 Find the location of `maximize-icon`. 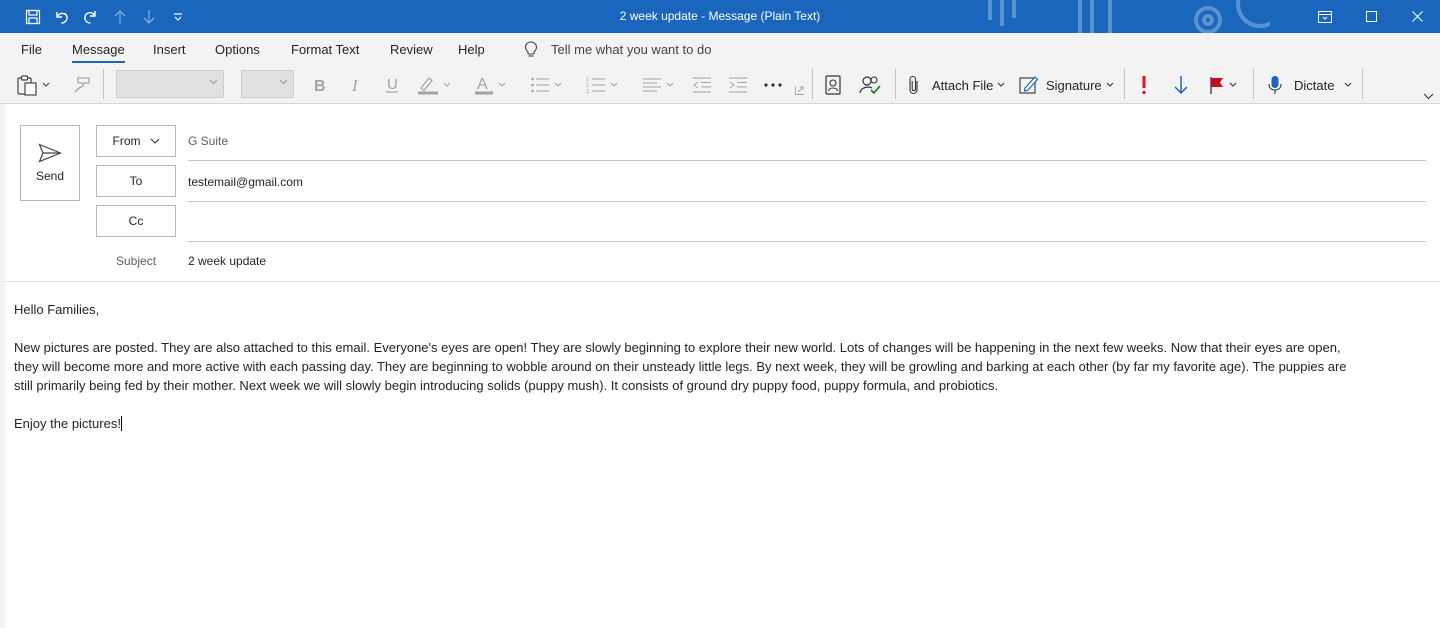

maximize-icon is located at coordinates (1371, 16).